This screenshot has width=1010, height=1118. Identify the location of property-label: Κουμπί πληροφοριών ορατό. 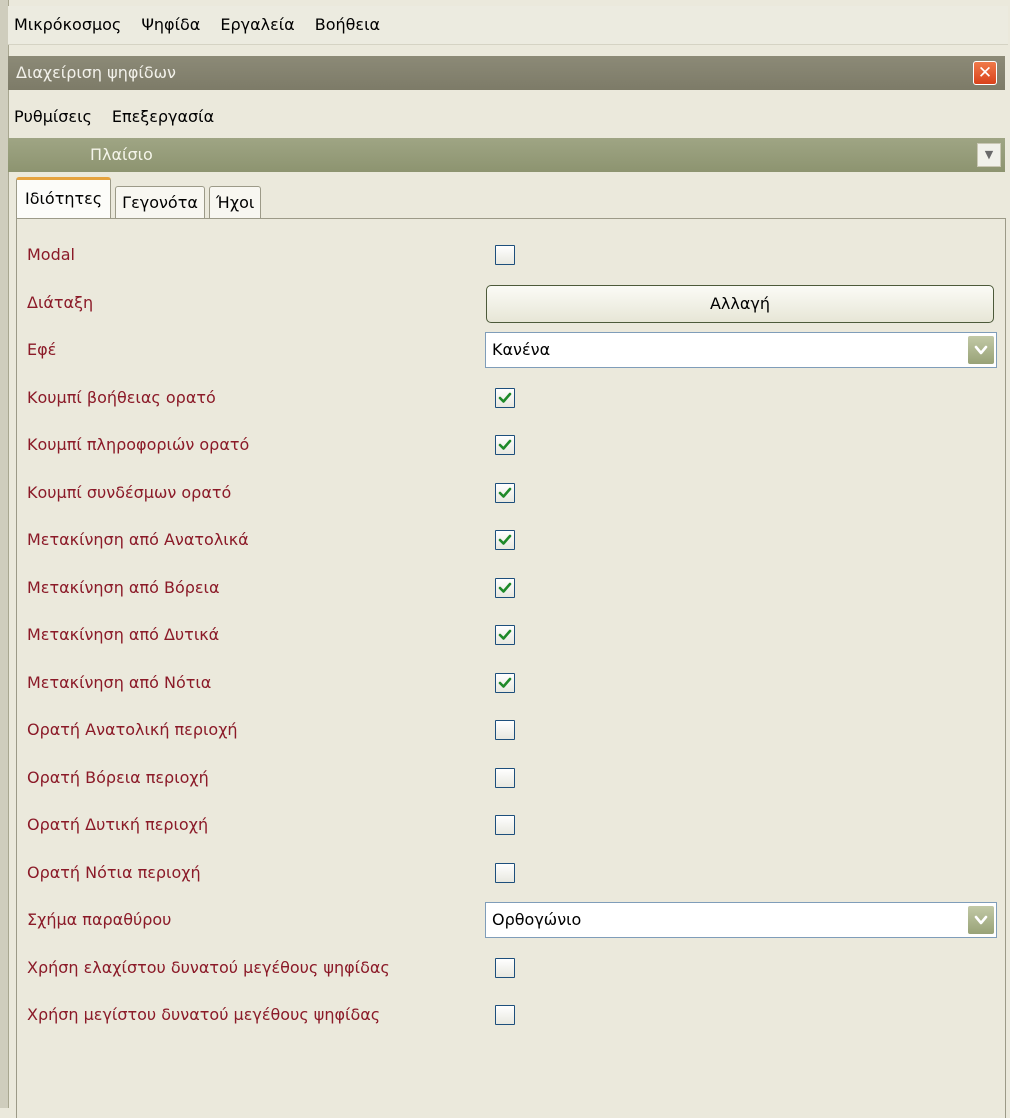
(138, 444).